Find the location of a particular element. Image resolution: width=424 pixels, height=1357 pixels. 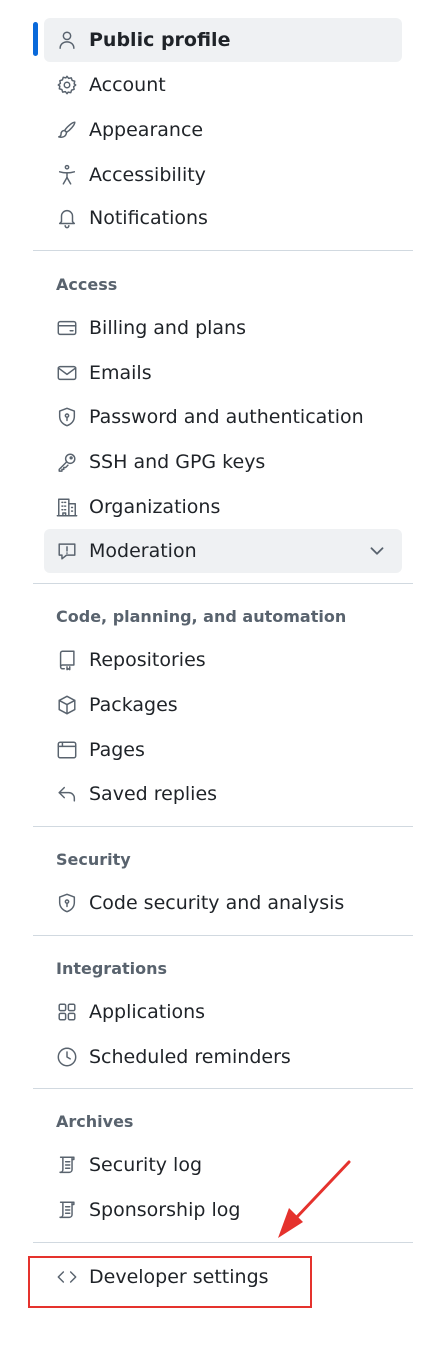

sidebar-item-label: Notifications is located at coordinates (148, 218).